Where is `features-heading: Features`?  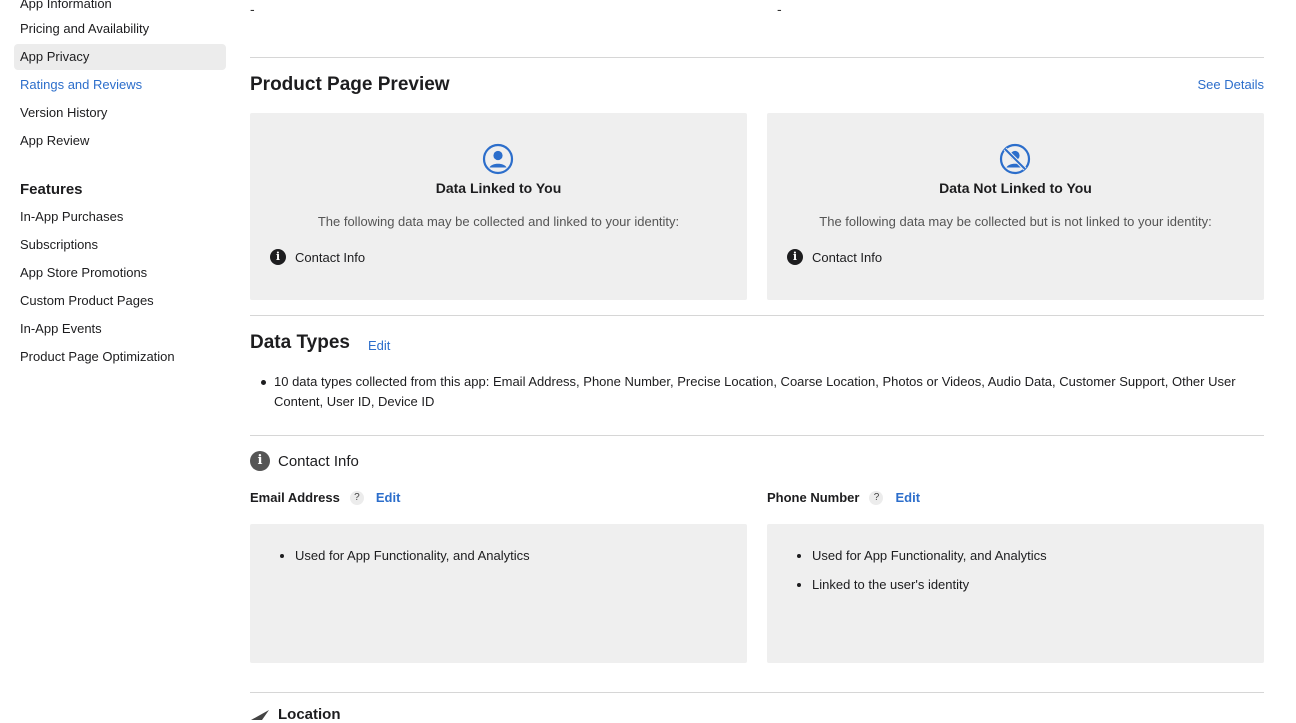 features-heading: Features is located at coordinates (51, 189).